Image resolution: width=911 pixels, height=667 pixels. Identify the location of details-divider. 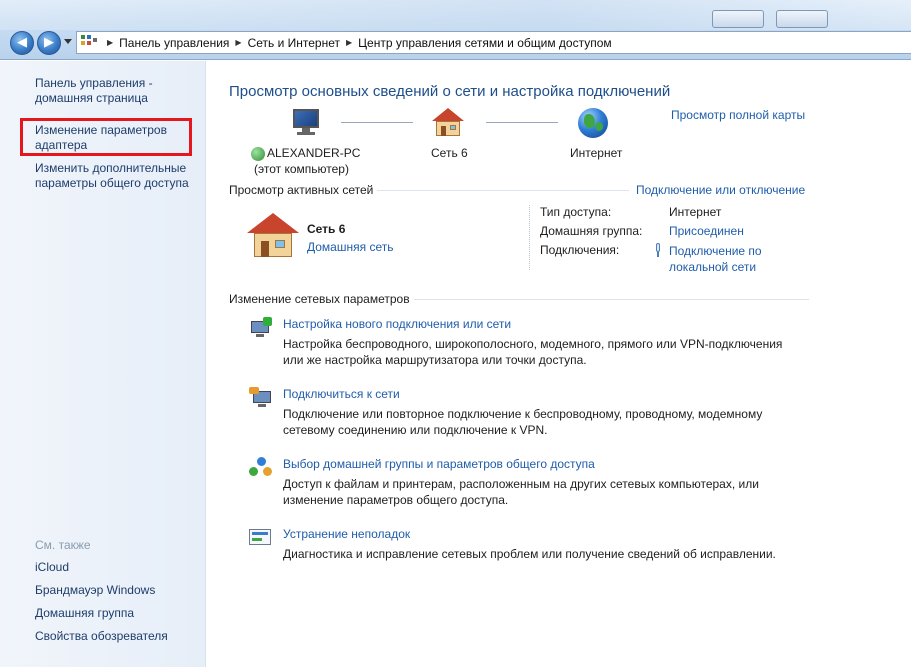
(529, 237).